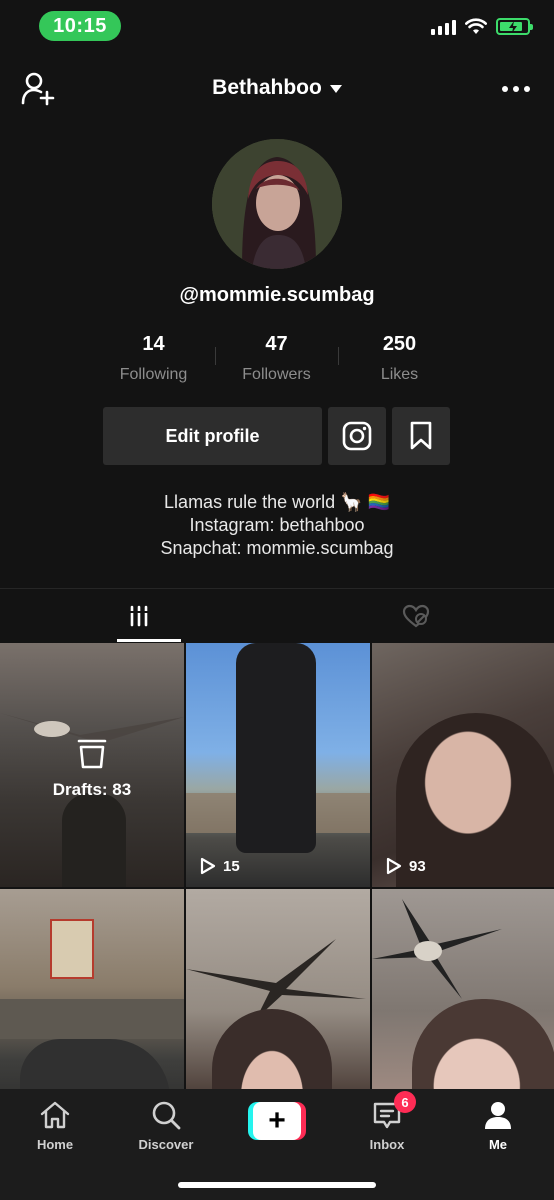 This screenshot has height=1200, width=554. What do you see at coordinates (443, 27) in the screenshot?
I see `signal-icon` at bounding box center [443, 27].